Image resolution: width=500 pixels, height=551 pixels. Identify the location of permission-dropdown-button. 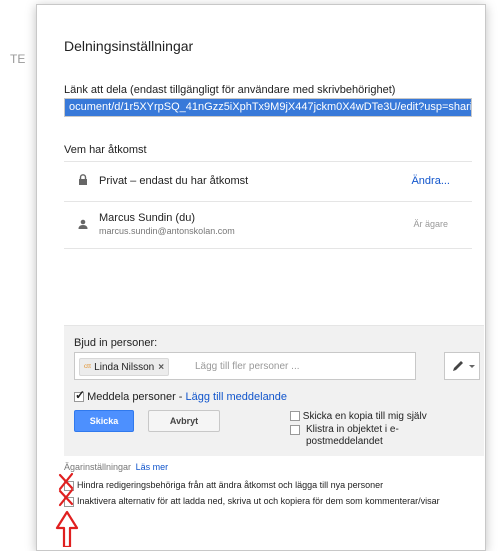
(462, 366).